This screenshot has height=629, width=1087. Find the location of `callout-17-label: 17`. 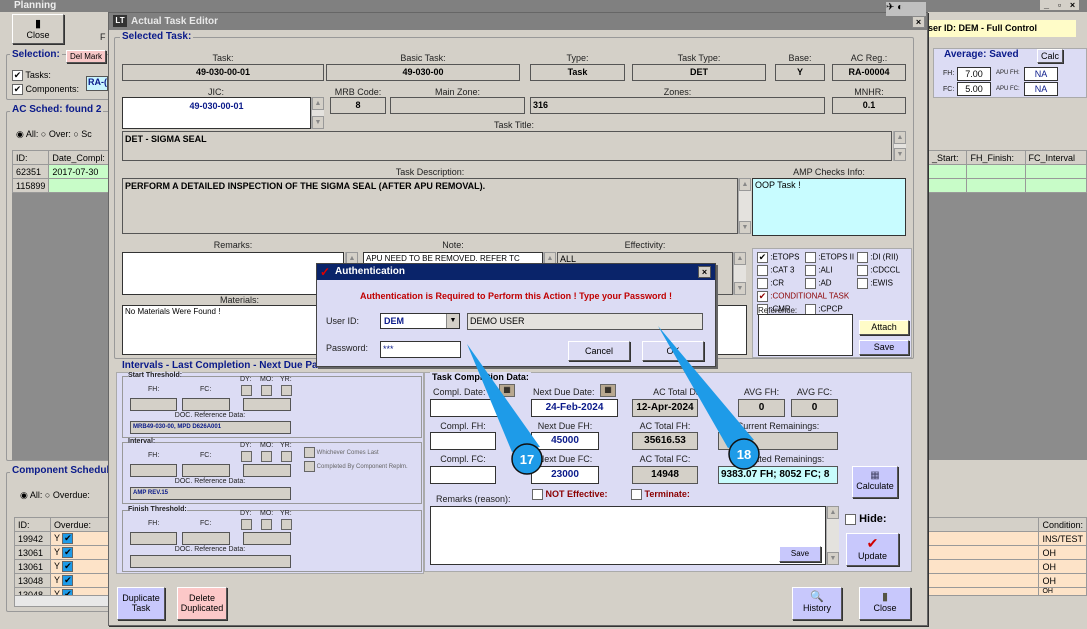

callout-17-label: 17 is located at coordinates (527, 459).